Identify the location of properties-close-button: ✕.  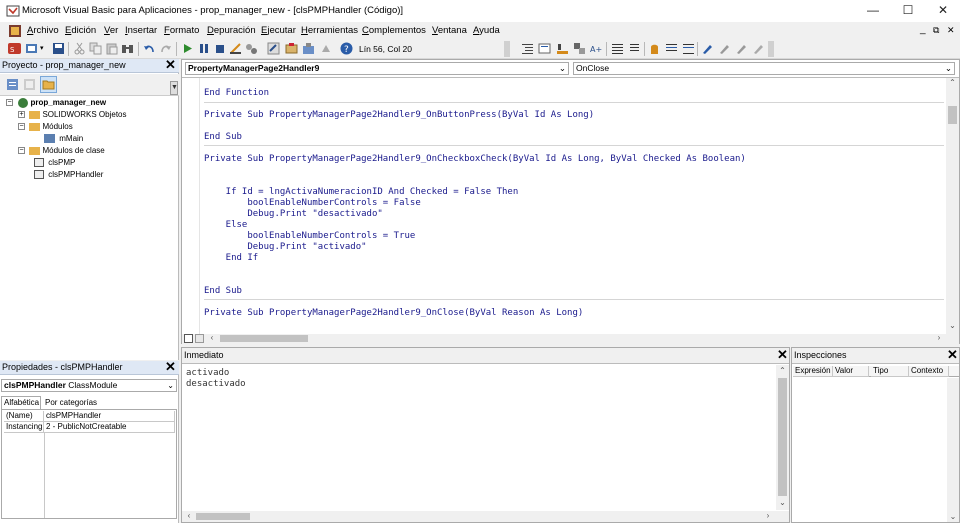
(170, 367).